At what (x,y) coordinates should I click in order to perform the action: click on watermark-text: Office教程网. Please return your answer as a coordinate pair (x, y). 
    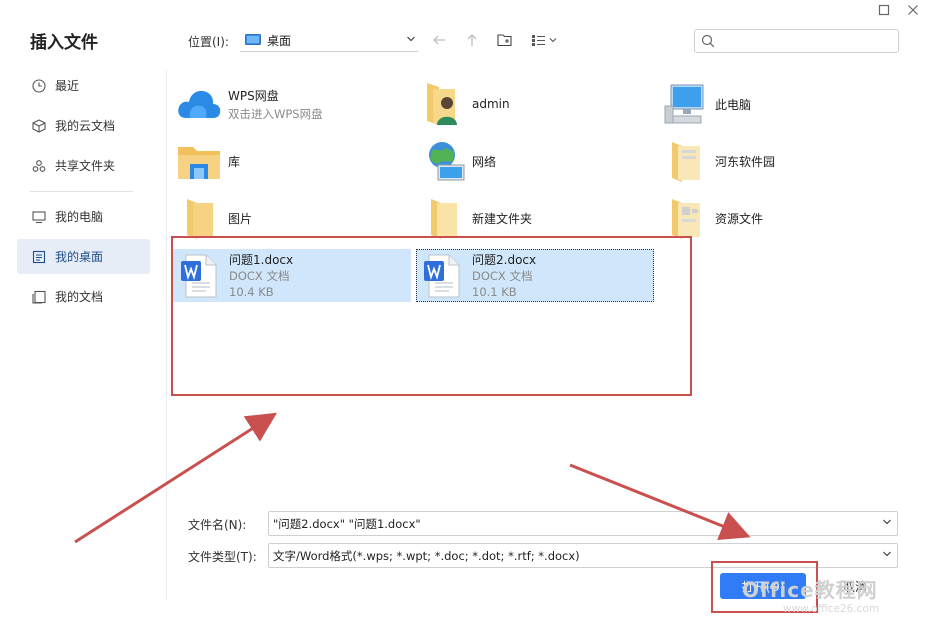
    Looking at the image, I should click on (810, 590).